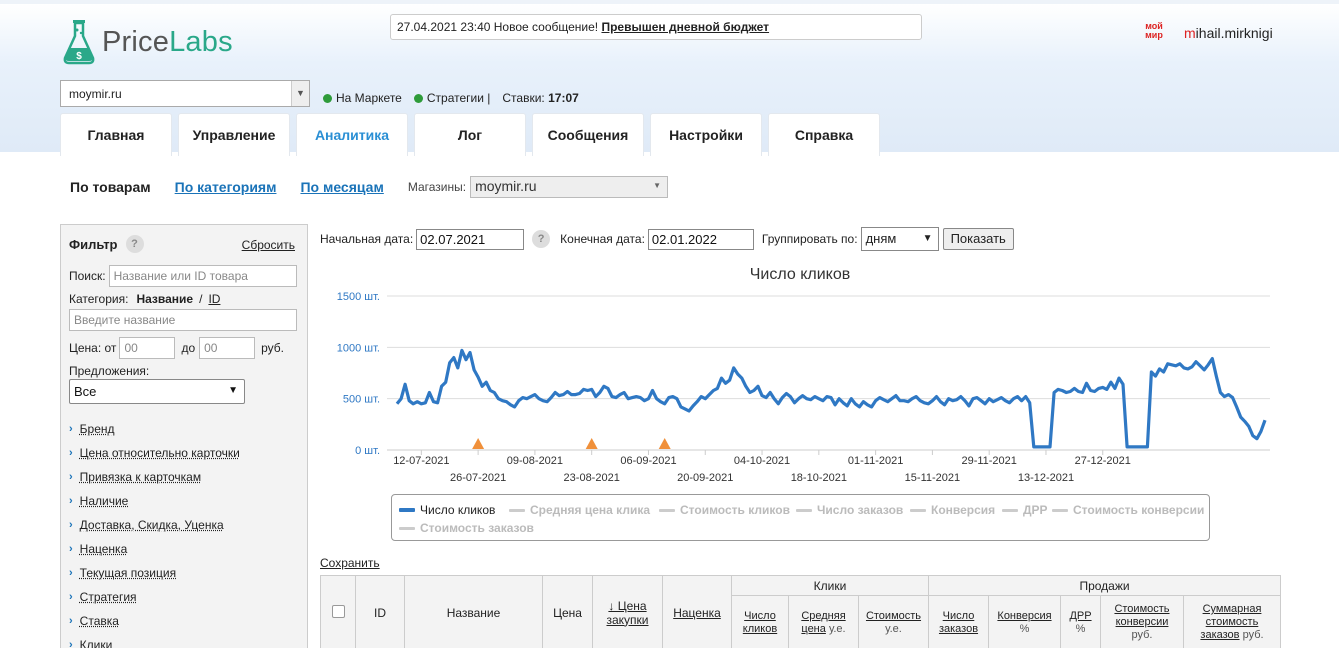 The width and height of the screenshot is (1339, 648). What do you see at coordinates (154, 621) in the screenshot?
I see `filter-section-item: › Ставка` at bounding box center [154, 621].